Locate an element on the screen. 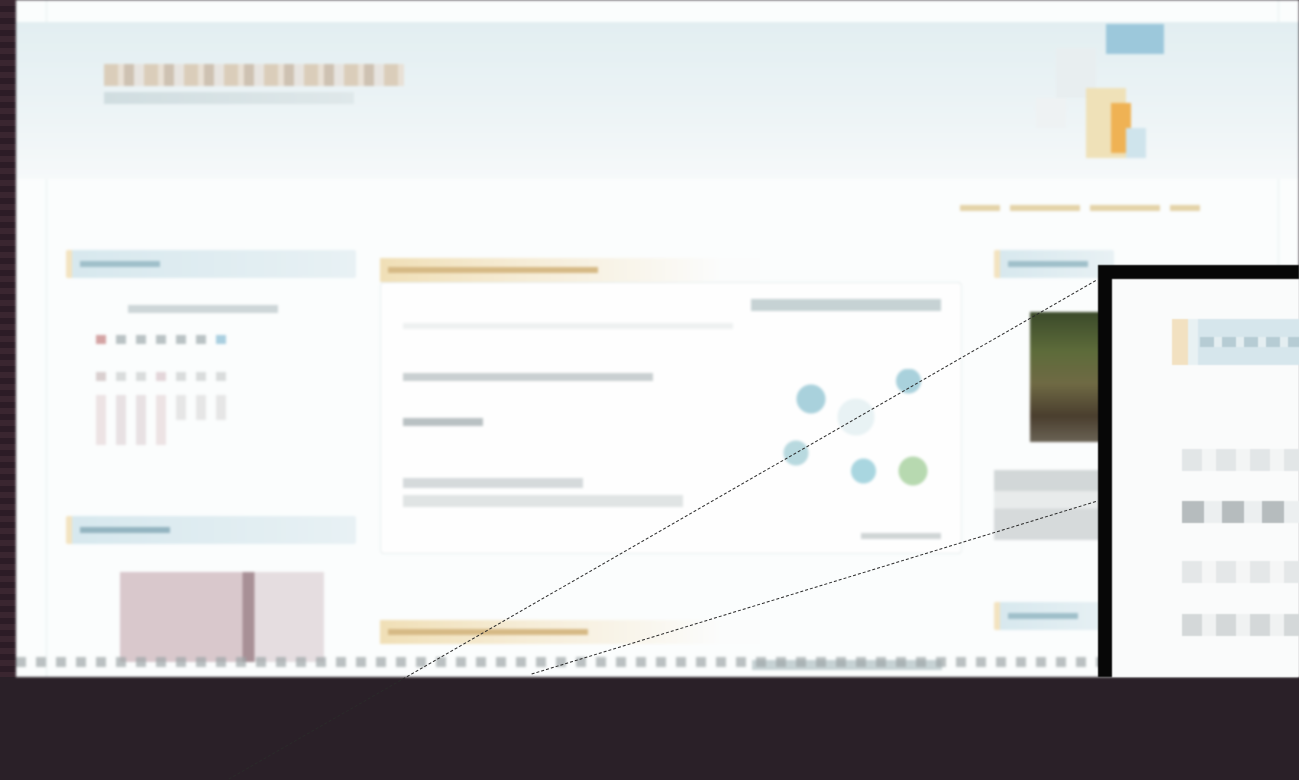 The image size is (1299, 780). zoom-inset is located at coordinates (1198, 471).